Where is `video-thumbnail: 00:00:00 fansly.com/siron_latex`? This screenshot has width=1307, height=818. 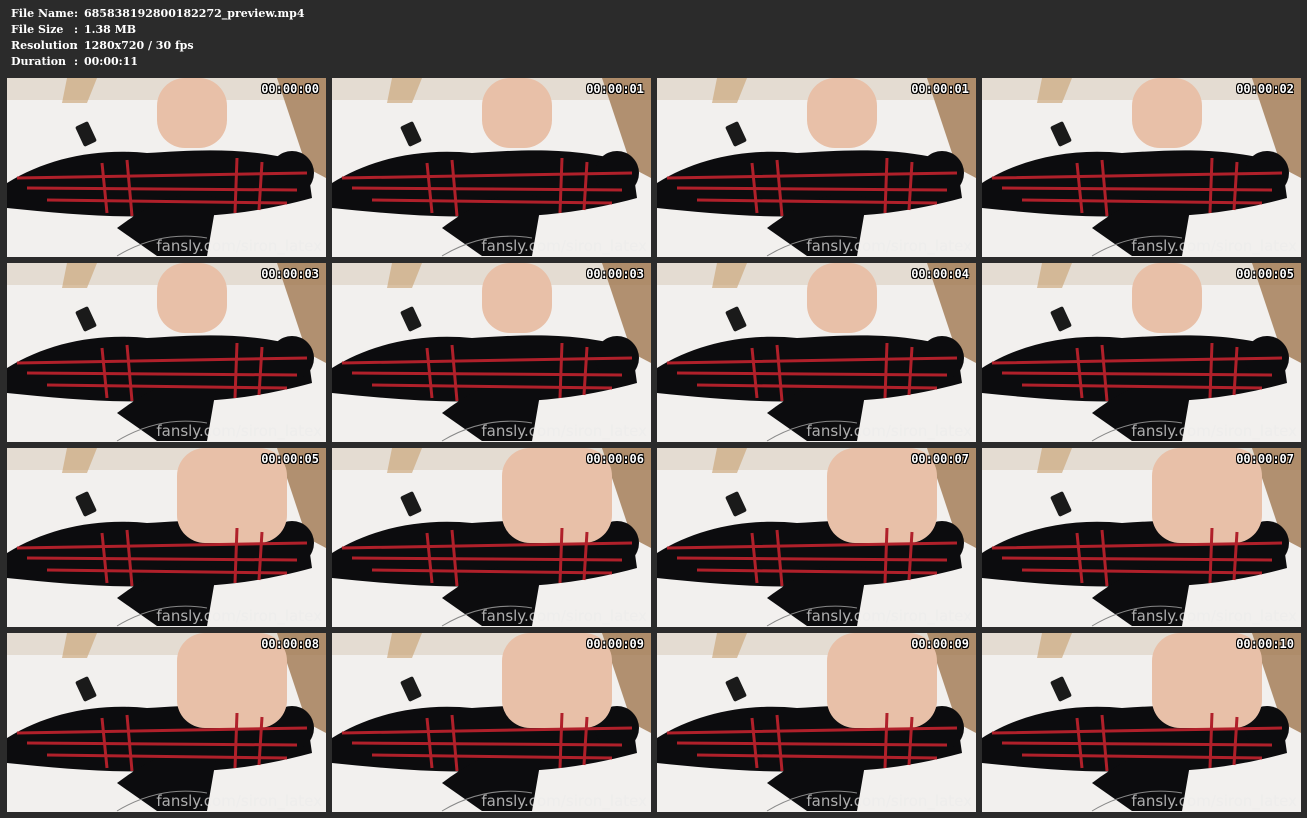
video-thumbnail: 00:00:00 fansly.com/siron_latex is located at coordinates (166, 167).